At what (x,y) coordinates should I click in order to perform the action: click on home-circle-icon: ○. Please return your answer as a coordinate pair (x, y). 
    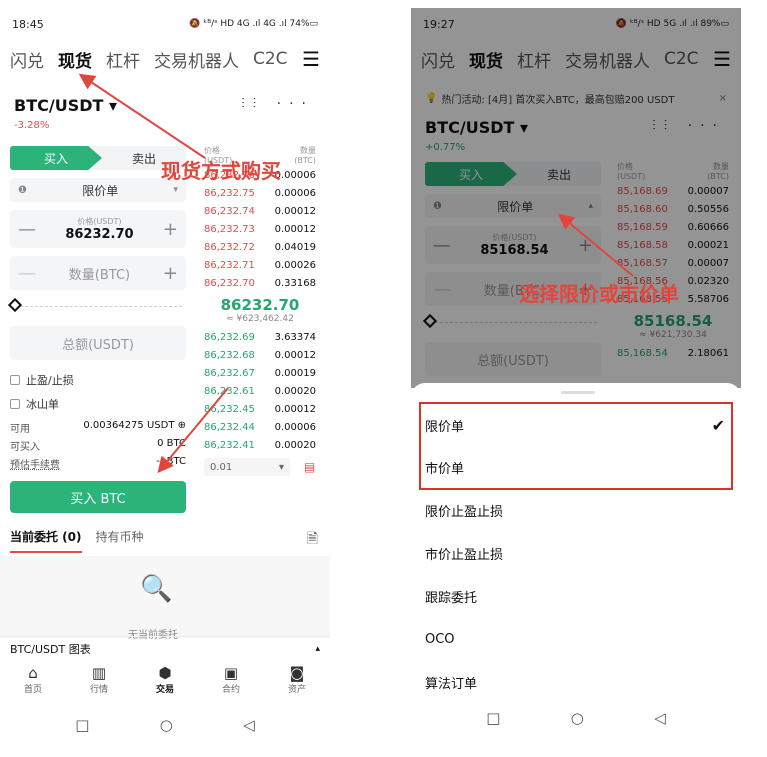
    Looking at the image, I should click on (577, 718).